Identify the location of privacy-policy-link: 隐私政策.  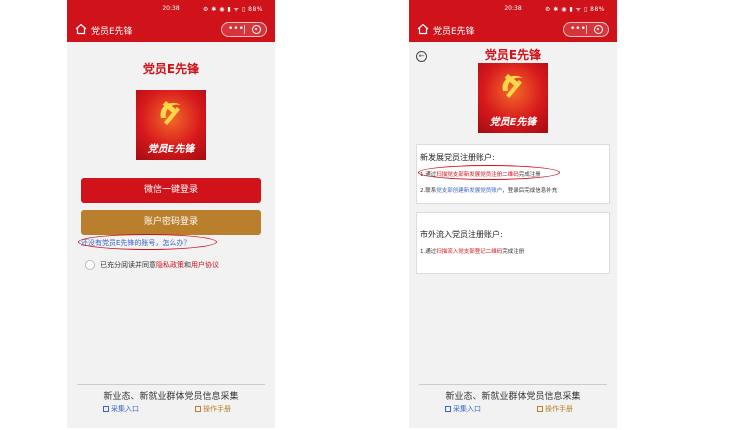
(170, 265).